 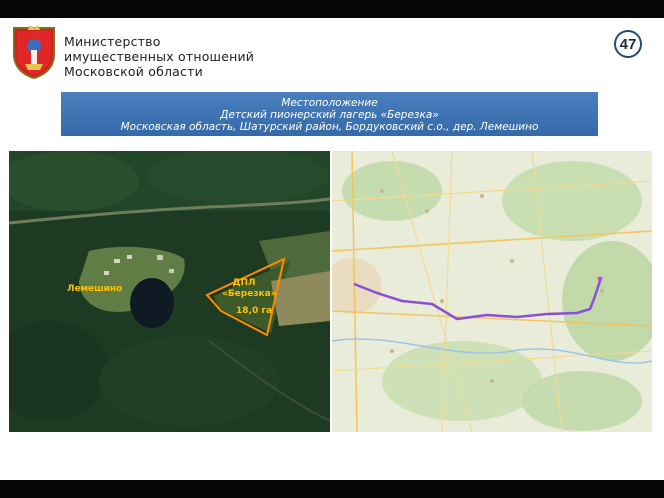 I want to click on camp-label-line-2: «Березка», so click(x=249, y=294).